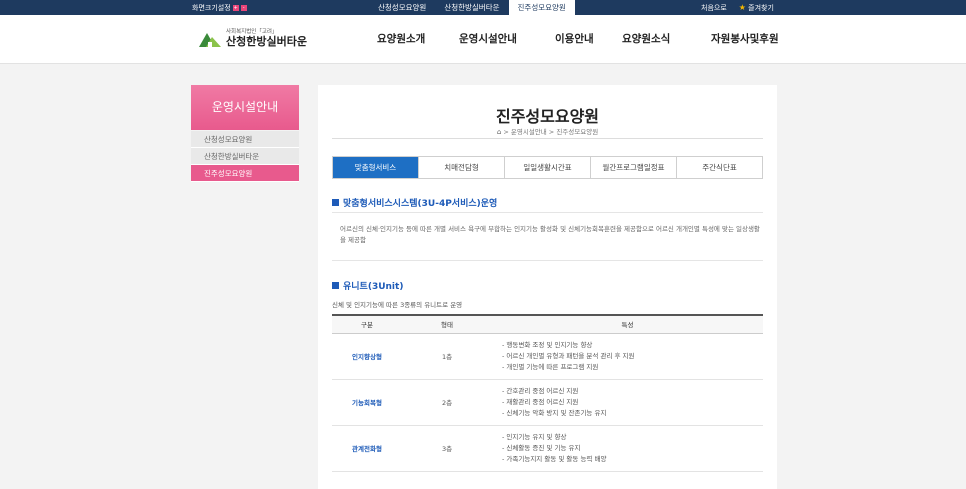  Describe the element at coordinates (646, 38) in the screenshot. I see `nav-news: 요양원소식` at that location.